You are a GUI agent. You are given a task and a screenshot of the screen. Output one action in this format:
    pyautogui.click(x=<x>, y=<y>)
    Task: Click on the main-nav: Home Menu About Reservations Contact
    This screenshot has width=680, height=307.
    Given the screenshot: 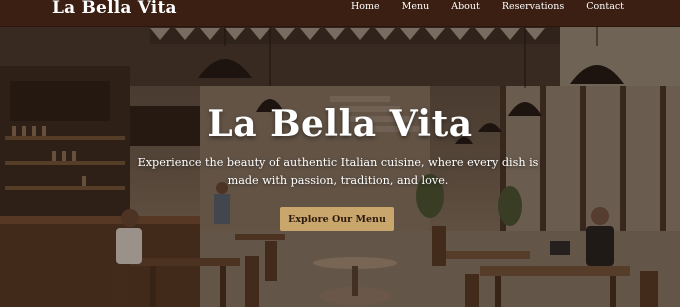 What is the action you would take?
    pyautogui.click(x=476, y=7)
    